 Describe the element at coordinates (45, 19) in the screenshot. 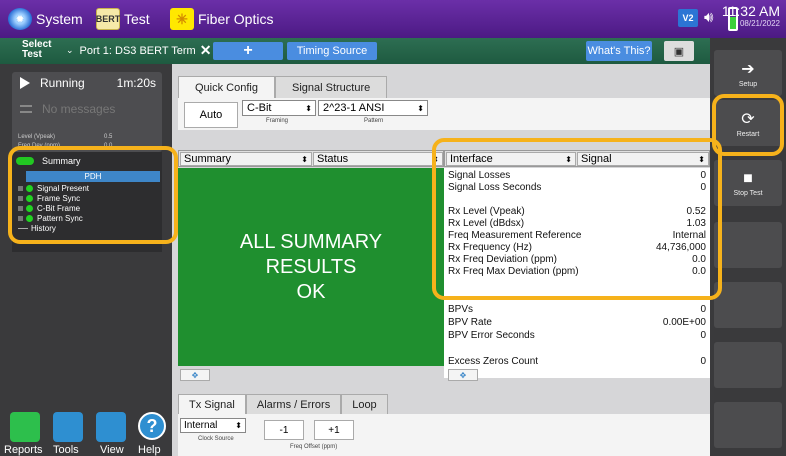

I see `system-menu: ✹ System` at that location.